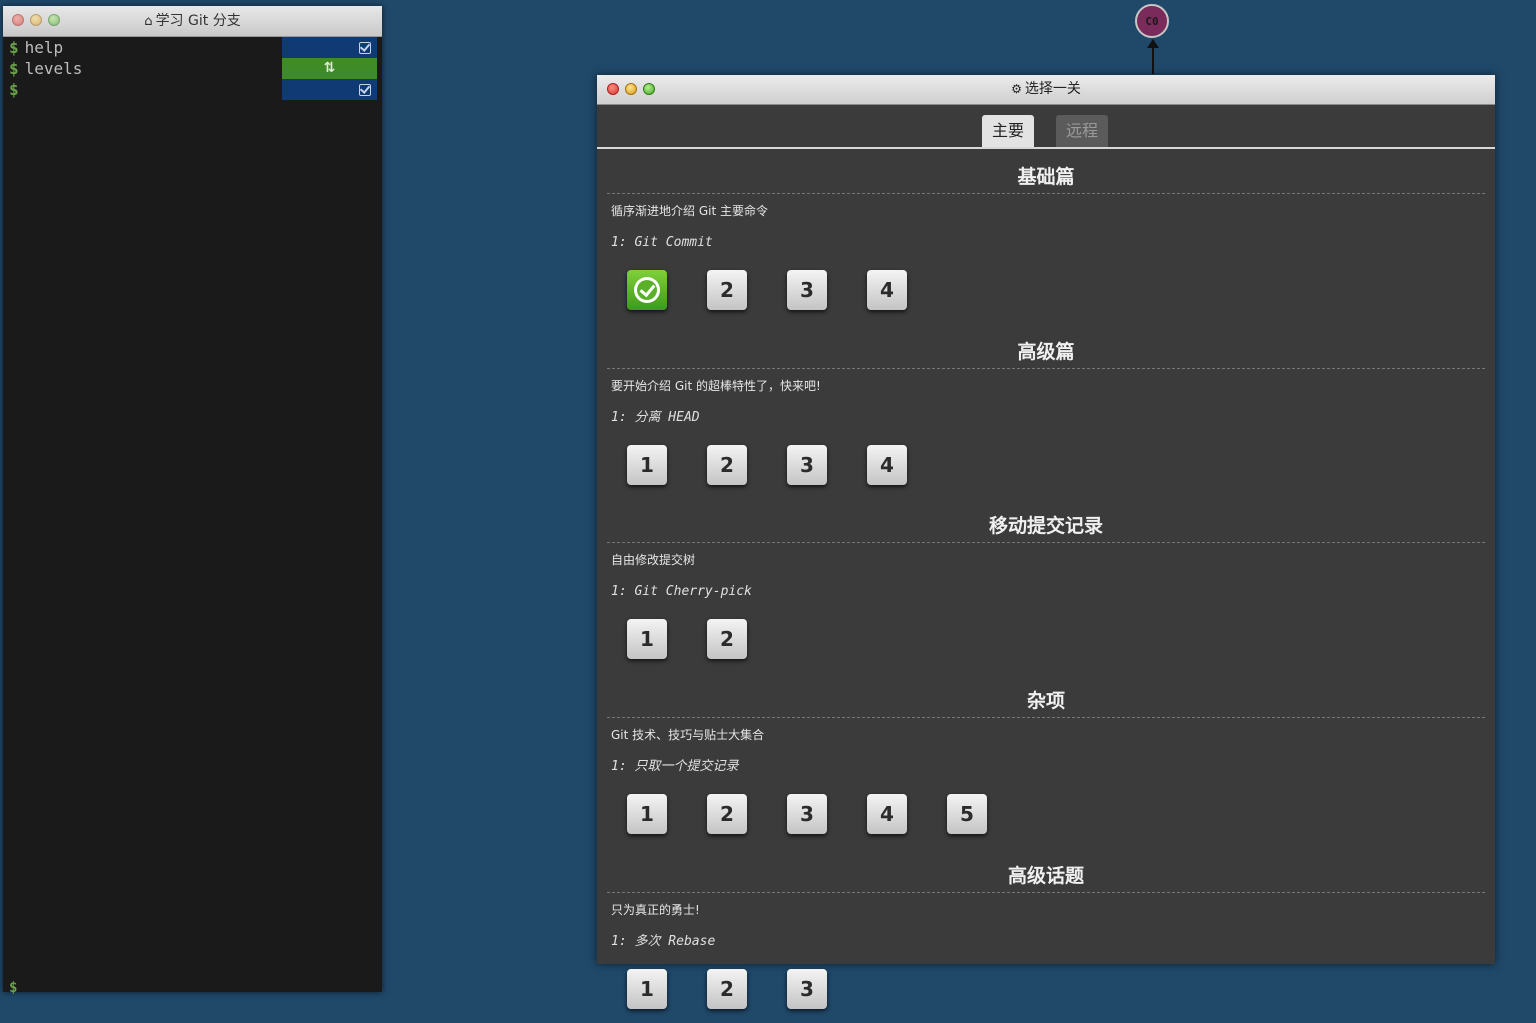 This screenshot has height=1023, width=1536. I want to click on section-first-level: 1: 只取一个提交记录, so click(675, 766).